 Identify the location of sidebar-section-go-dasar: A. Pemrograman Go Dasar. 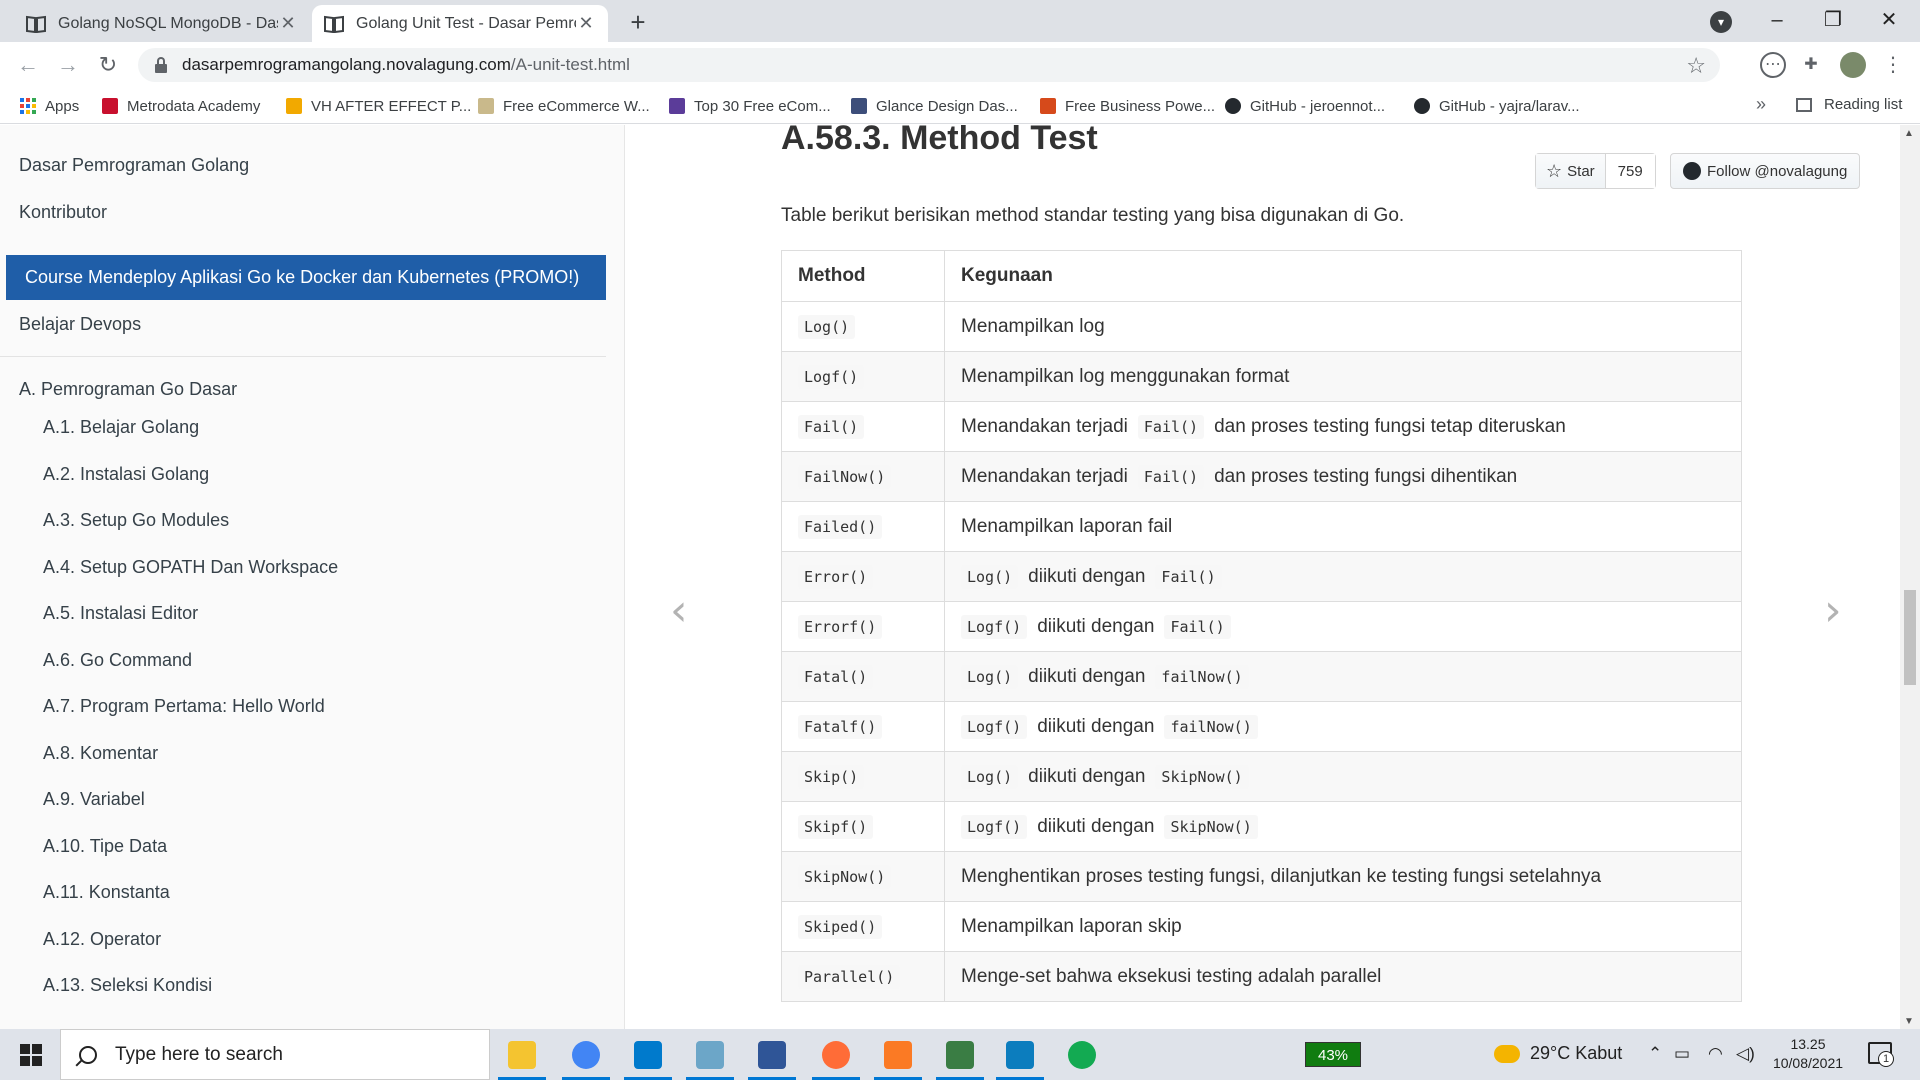
(128, 389).